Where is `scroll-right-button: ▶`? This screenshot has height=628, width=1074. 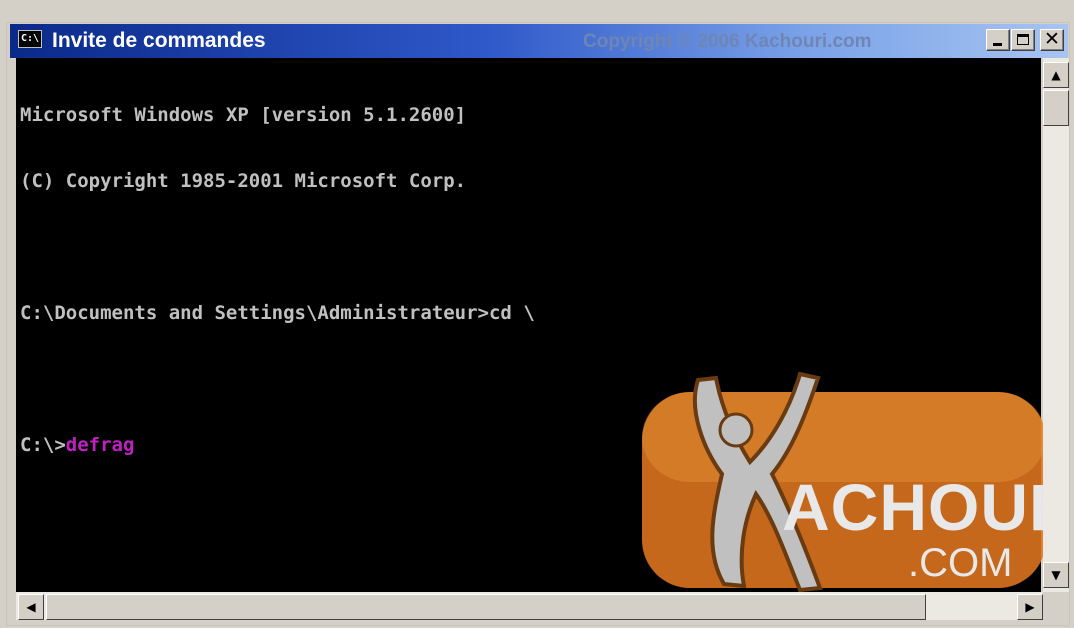
scroll-right-button: ▶ is located at coordinates (1030, 607).